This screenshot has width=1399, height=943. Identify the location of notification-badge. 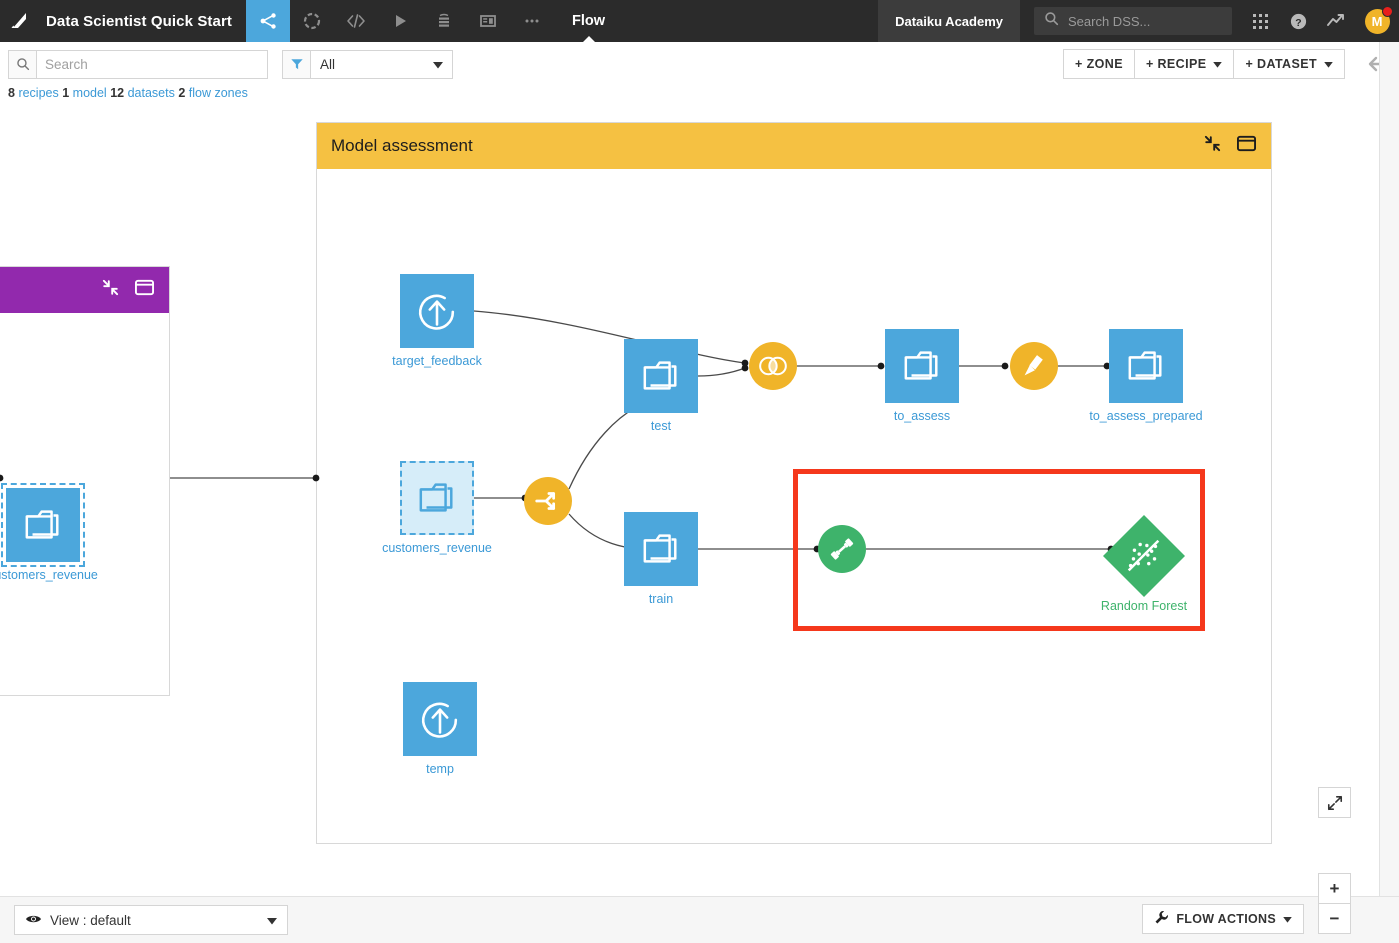
(1387, 11).